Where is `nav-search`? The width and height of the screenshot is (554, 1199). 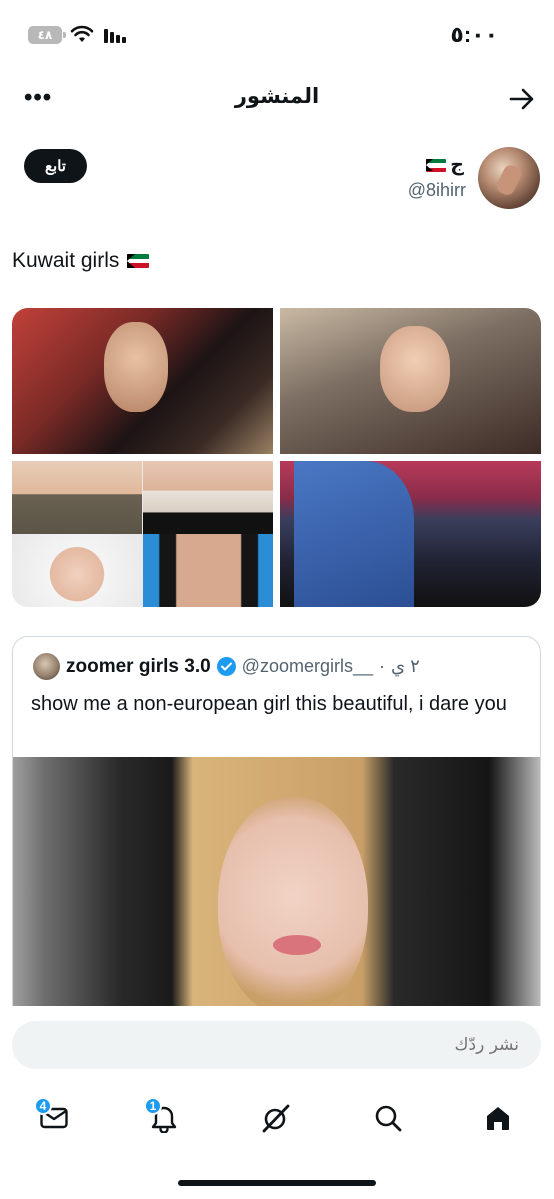 nav-search is located at coordinates (388, 1118).